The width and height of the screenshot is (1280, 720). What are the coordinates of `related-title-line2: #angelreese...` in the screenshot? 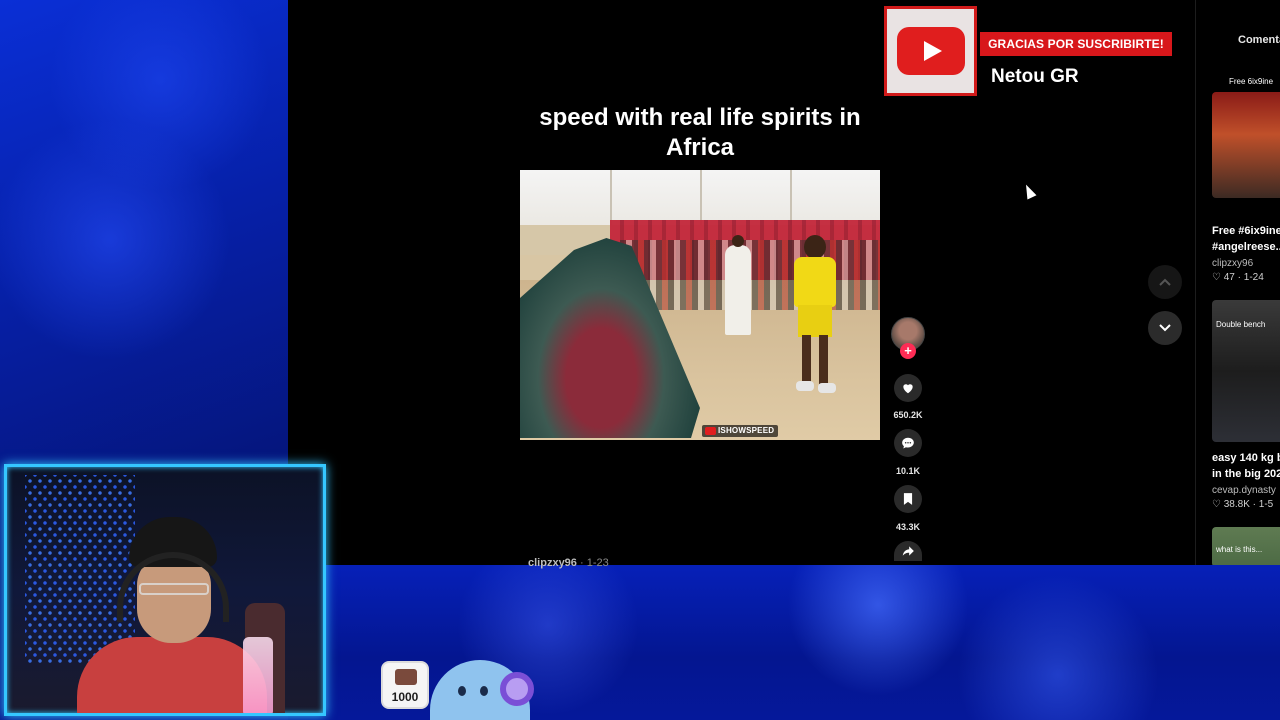 It's located at (1246, 247).